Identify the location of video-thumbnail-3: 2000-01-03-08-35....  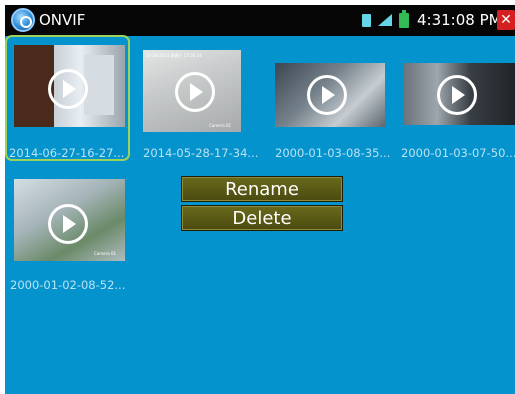
(336, 85).